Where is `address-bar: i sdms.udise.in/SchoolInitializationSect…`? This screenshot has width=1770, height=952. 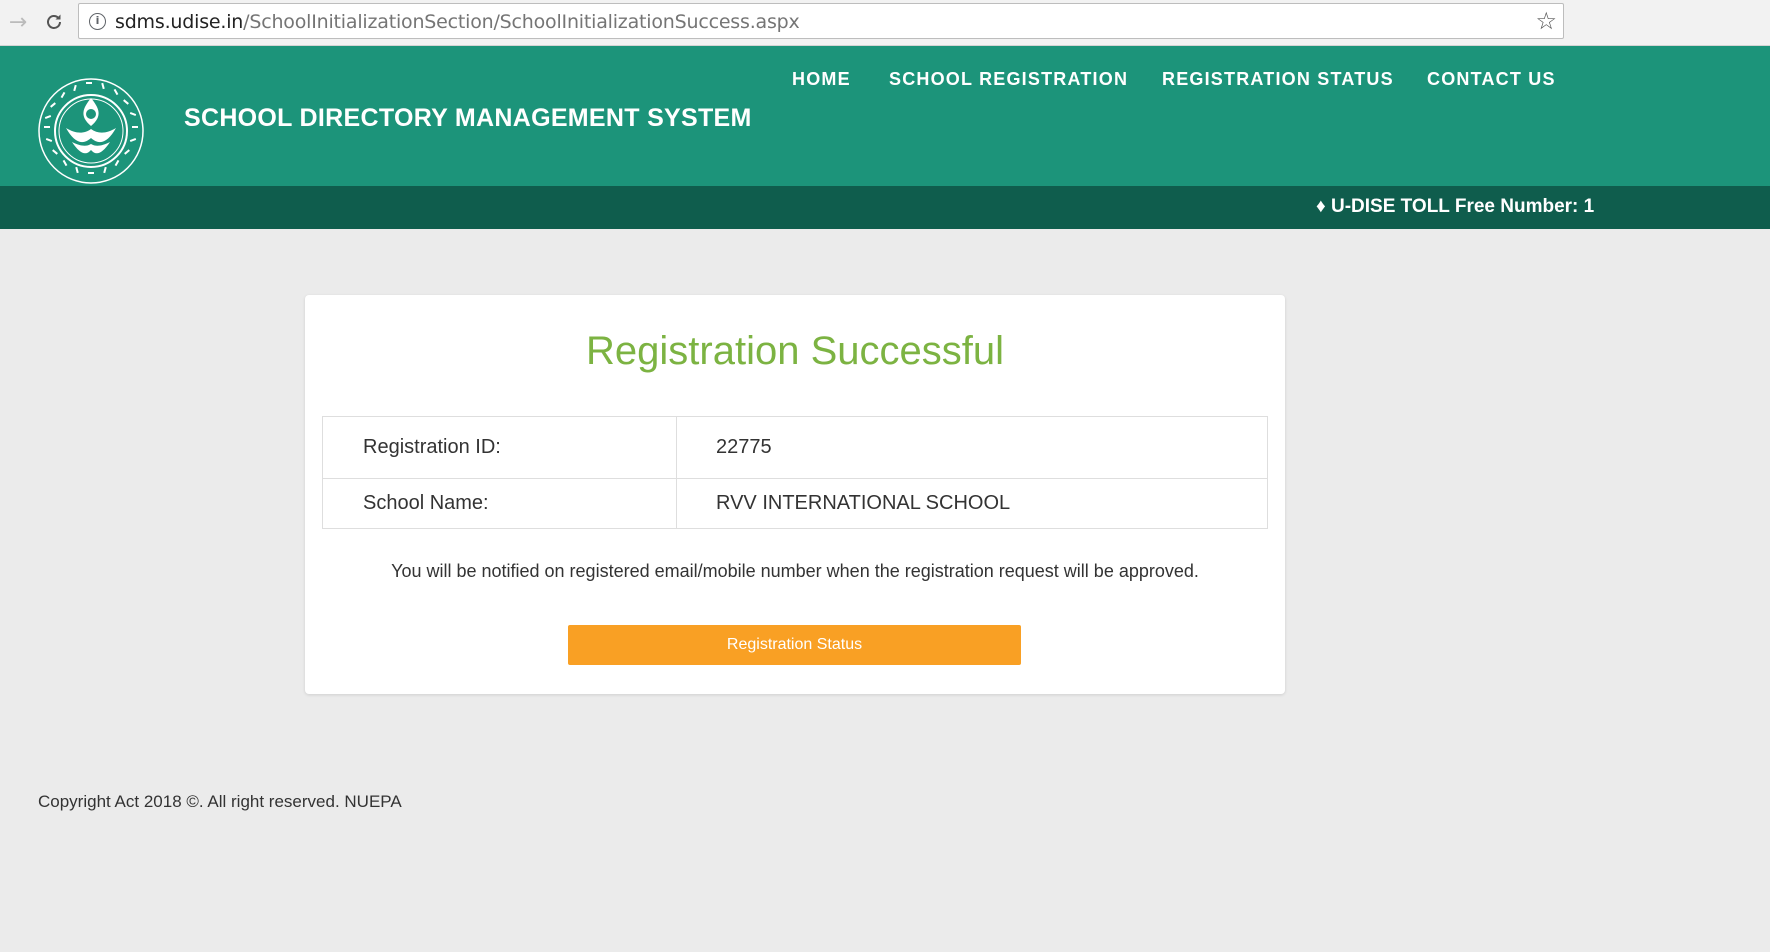 address-bar: i sdms.udise.in/SchoolInitializationSect… is located at coordinates (821, 21).